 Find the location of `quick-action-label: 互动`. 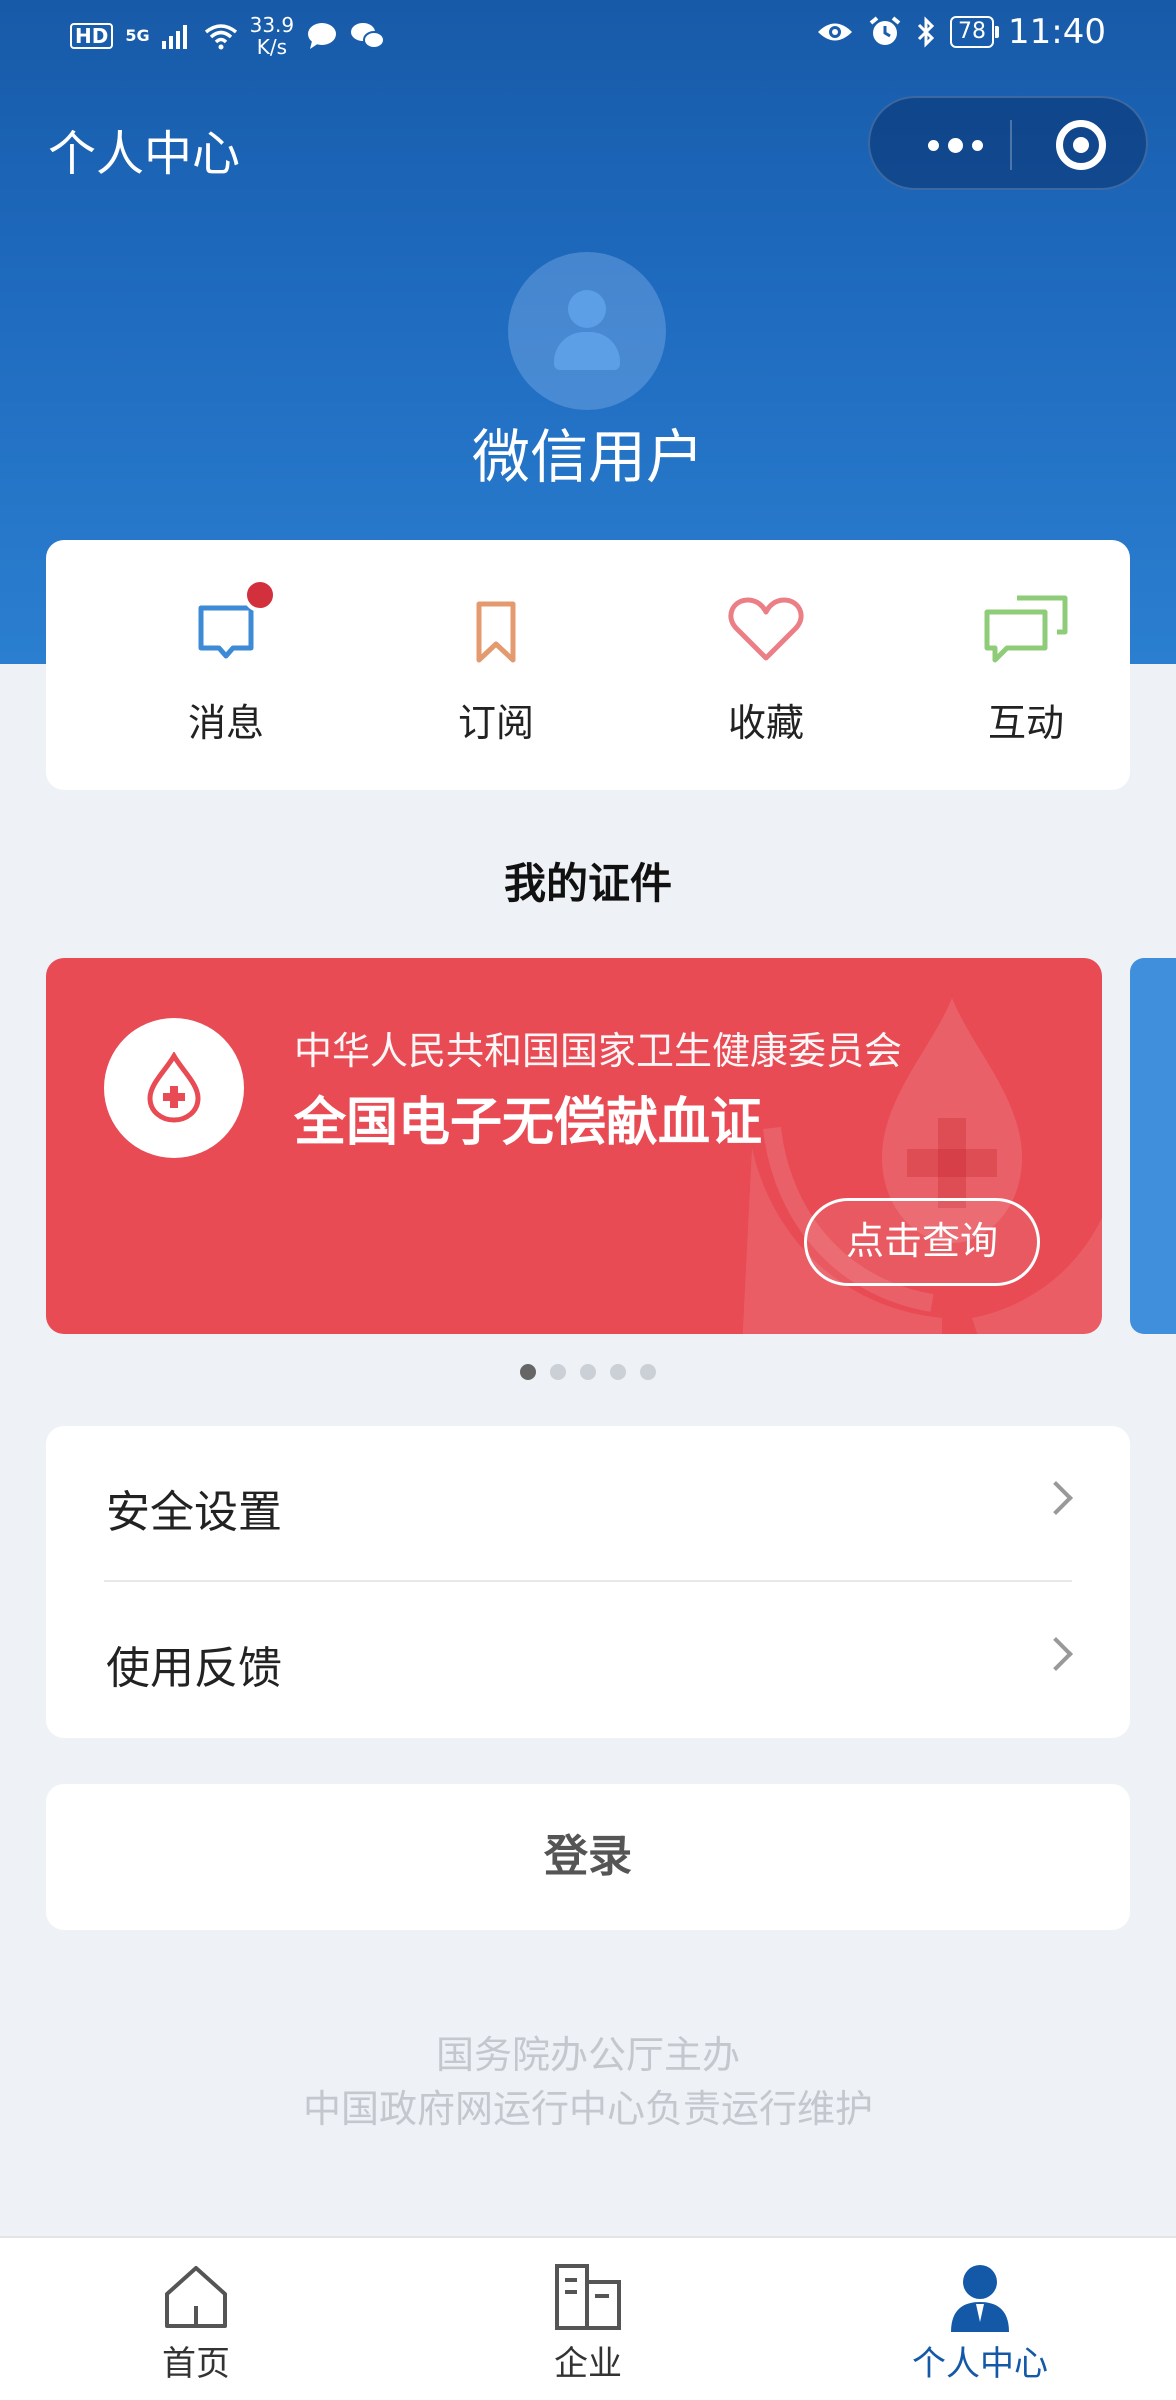

quick-action-label: 互动 is located at coordinates (1025, 723).